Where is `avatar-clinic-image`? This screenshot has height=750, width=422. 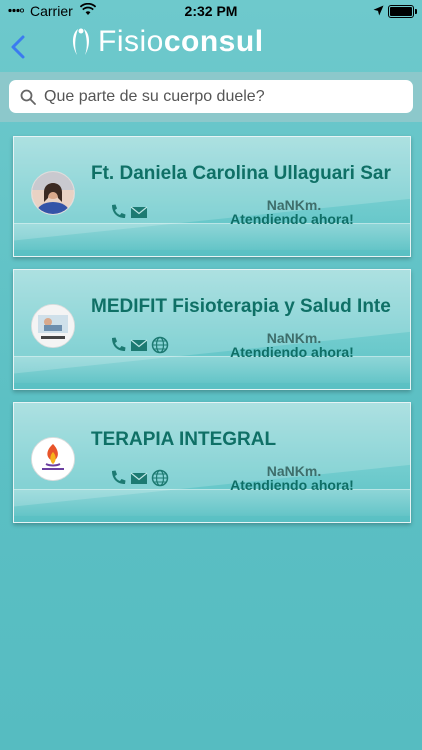
avatar-clinic-image is located at coordinates (53, 326).